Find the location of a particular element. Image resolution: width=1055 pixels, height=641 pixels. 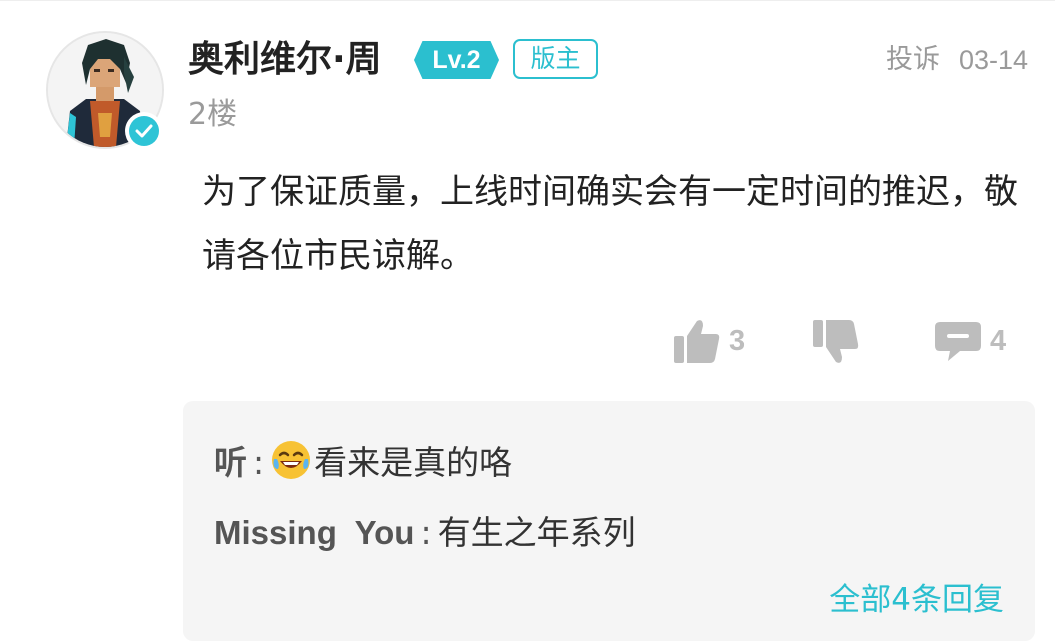

reply-item: 听: 看来是真的咯 is located at coordinates (363, 462).